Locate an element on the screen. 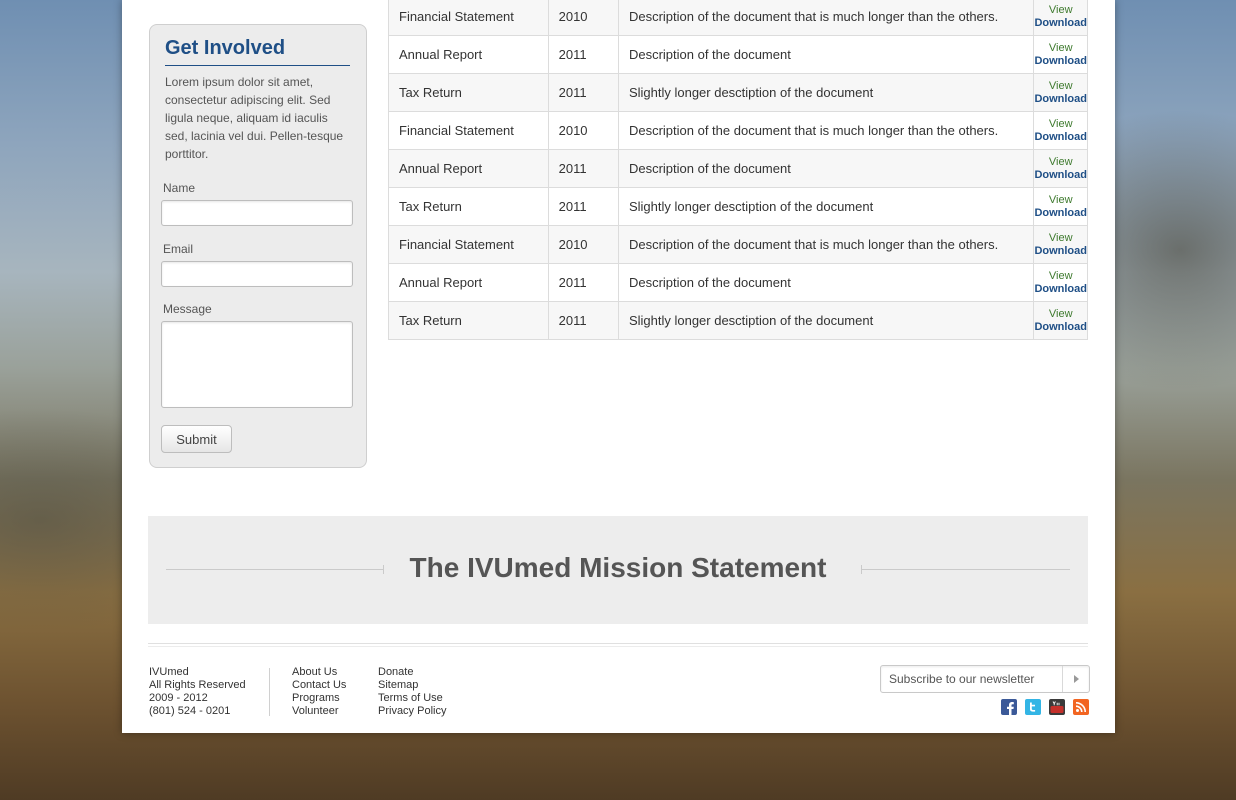  footer-rights: All Rights Reserved is located at coordinates (197, 685).